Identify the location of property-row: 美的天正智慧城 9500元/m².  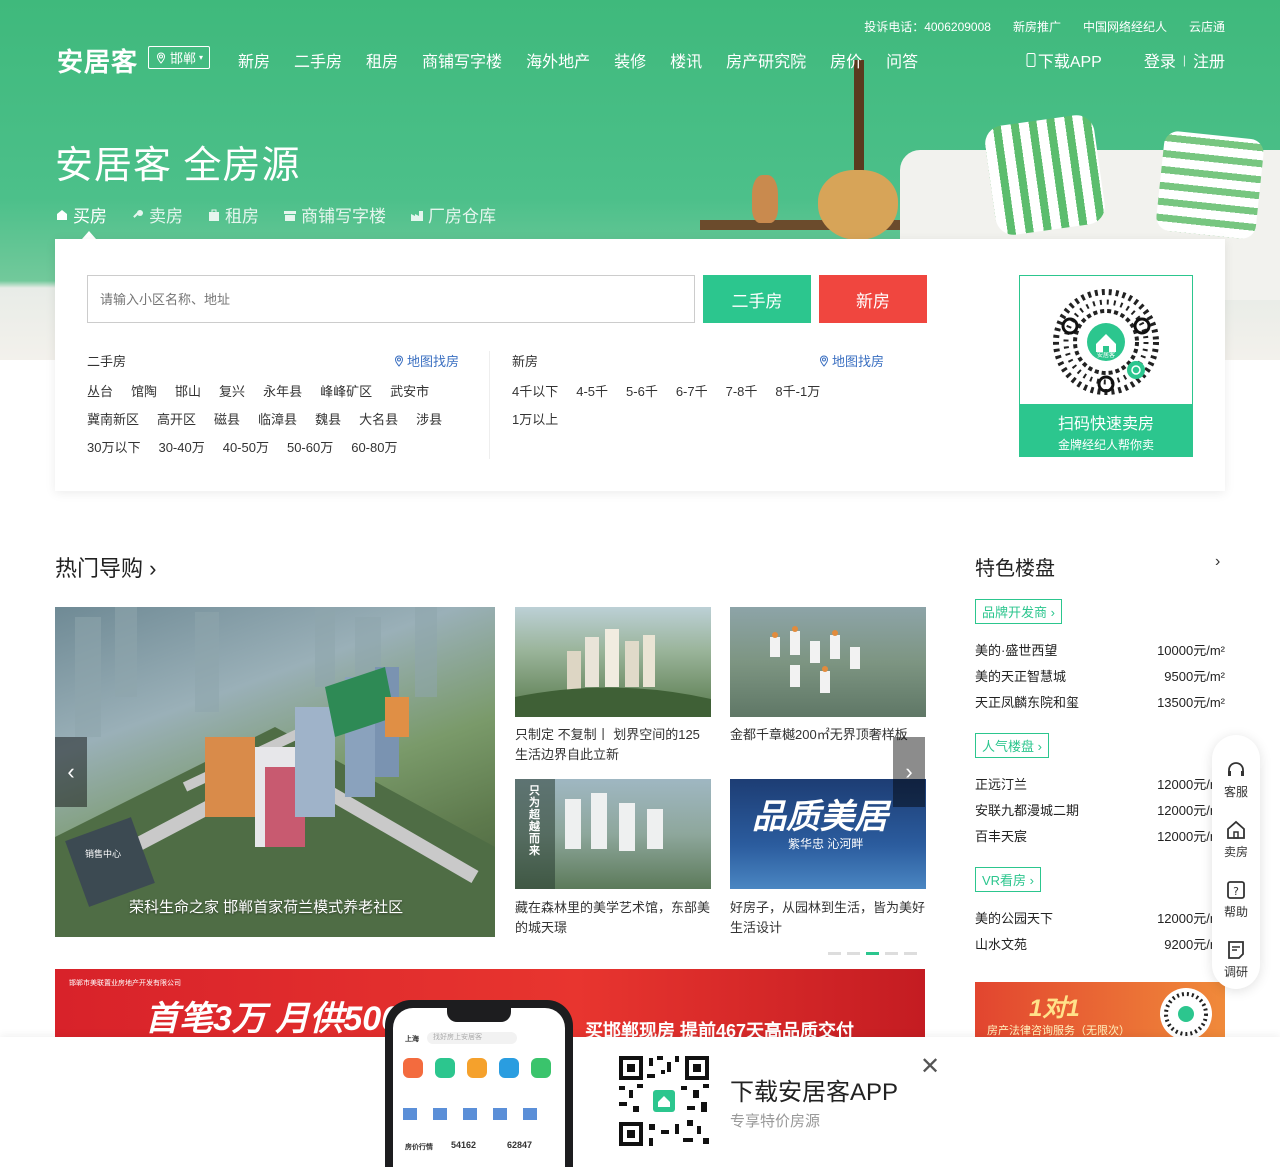
(1100, 675).